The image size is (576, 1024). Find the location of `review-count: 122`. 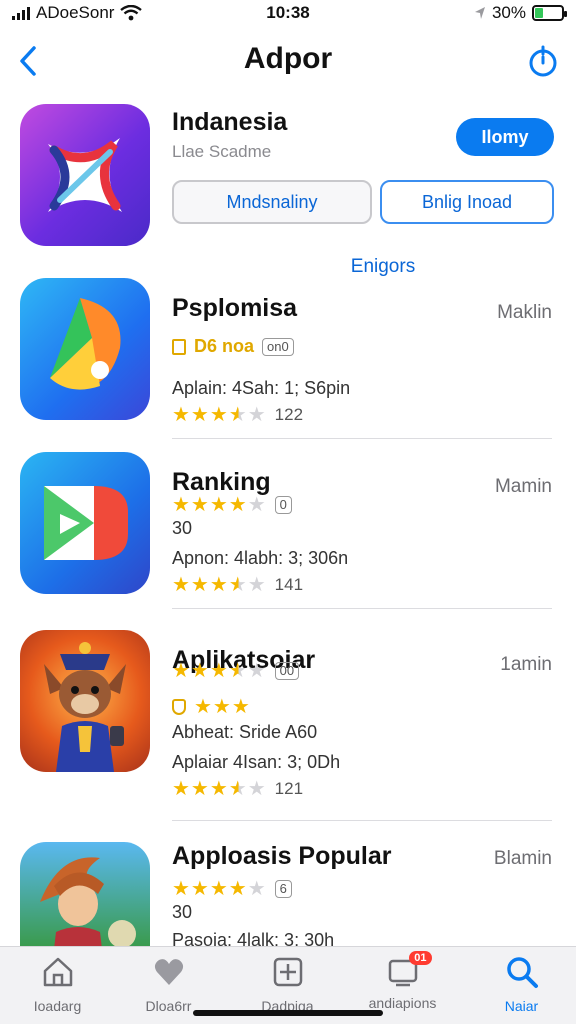

review-count: 122 is located at coordinates (289, 414).